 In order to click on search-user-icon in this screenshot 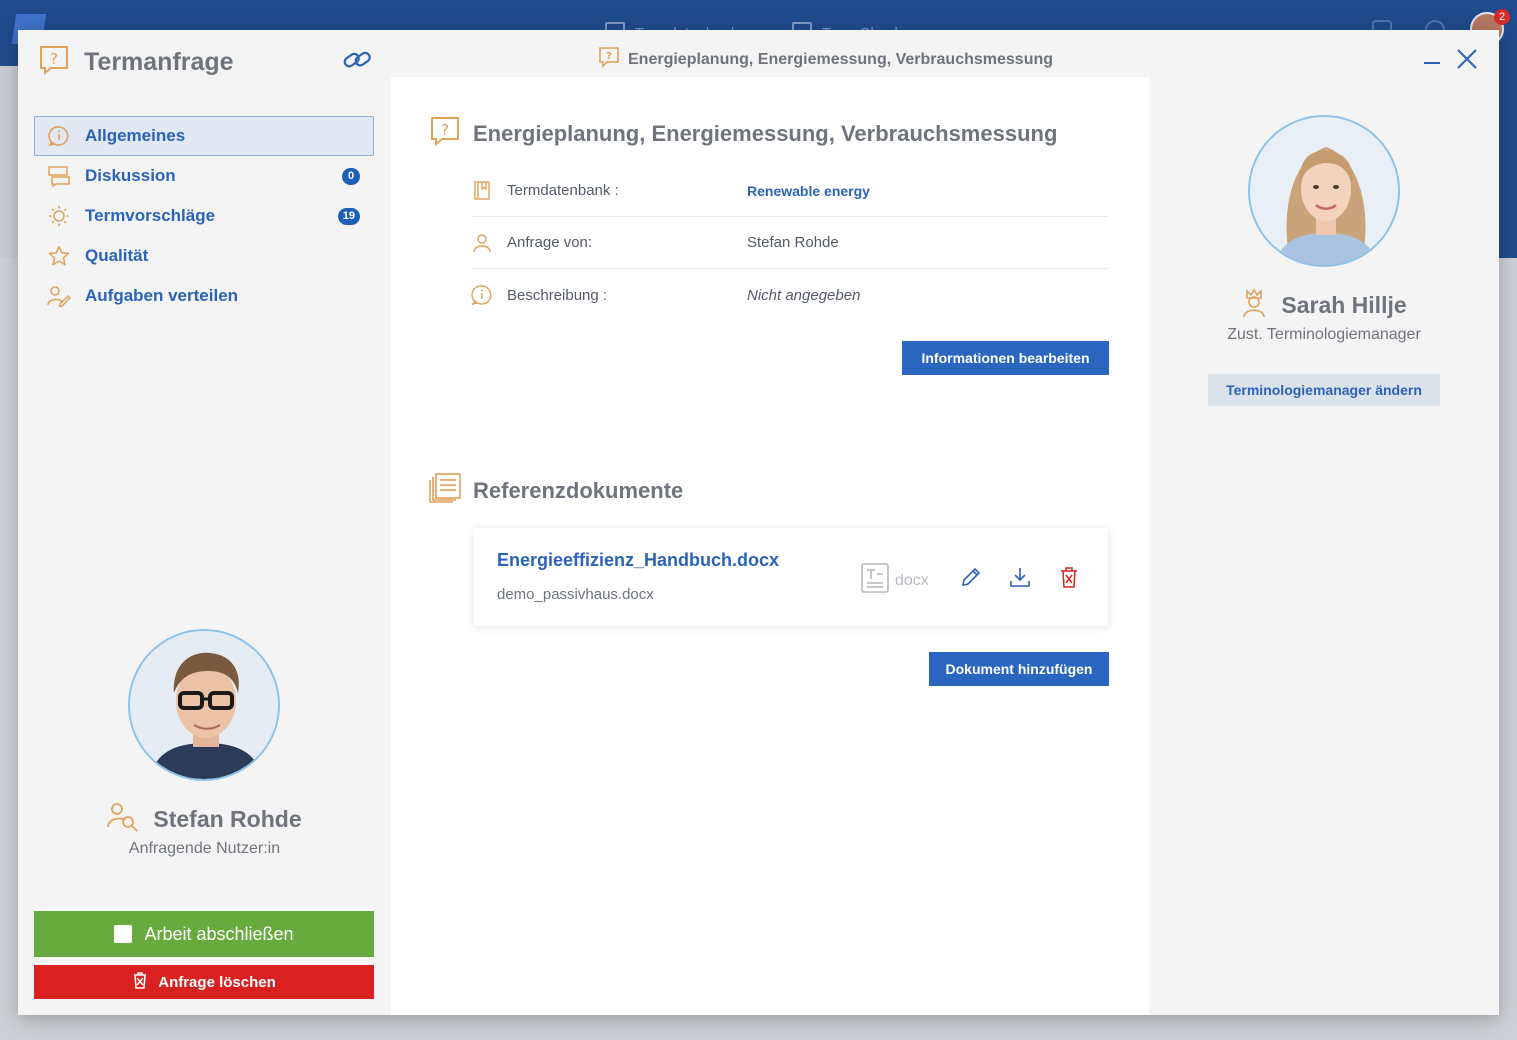, I will do `click(123, 819)`.